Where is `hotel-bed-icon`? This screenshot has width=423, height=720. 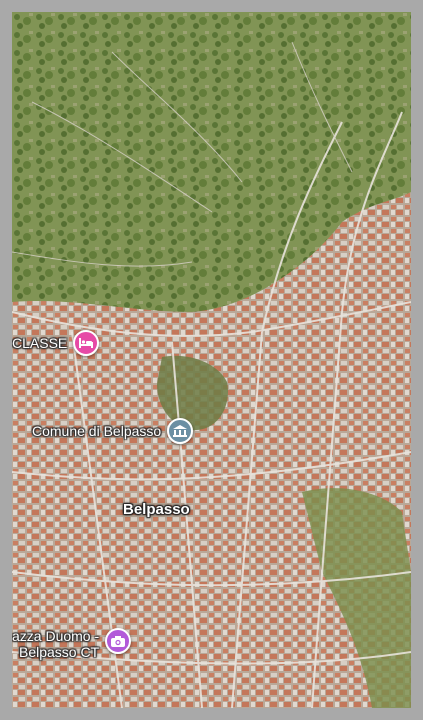 hotel-bed-icon is located at coordinates (86, 343).